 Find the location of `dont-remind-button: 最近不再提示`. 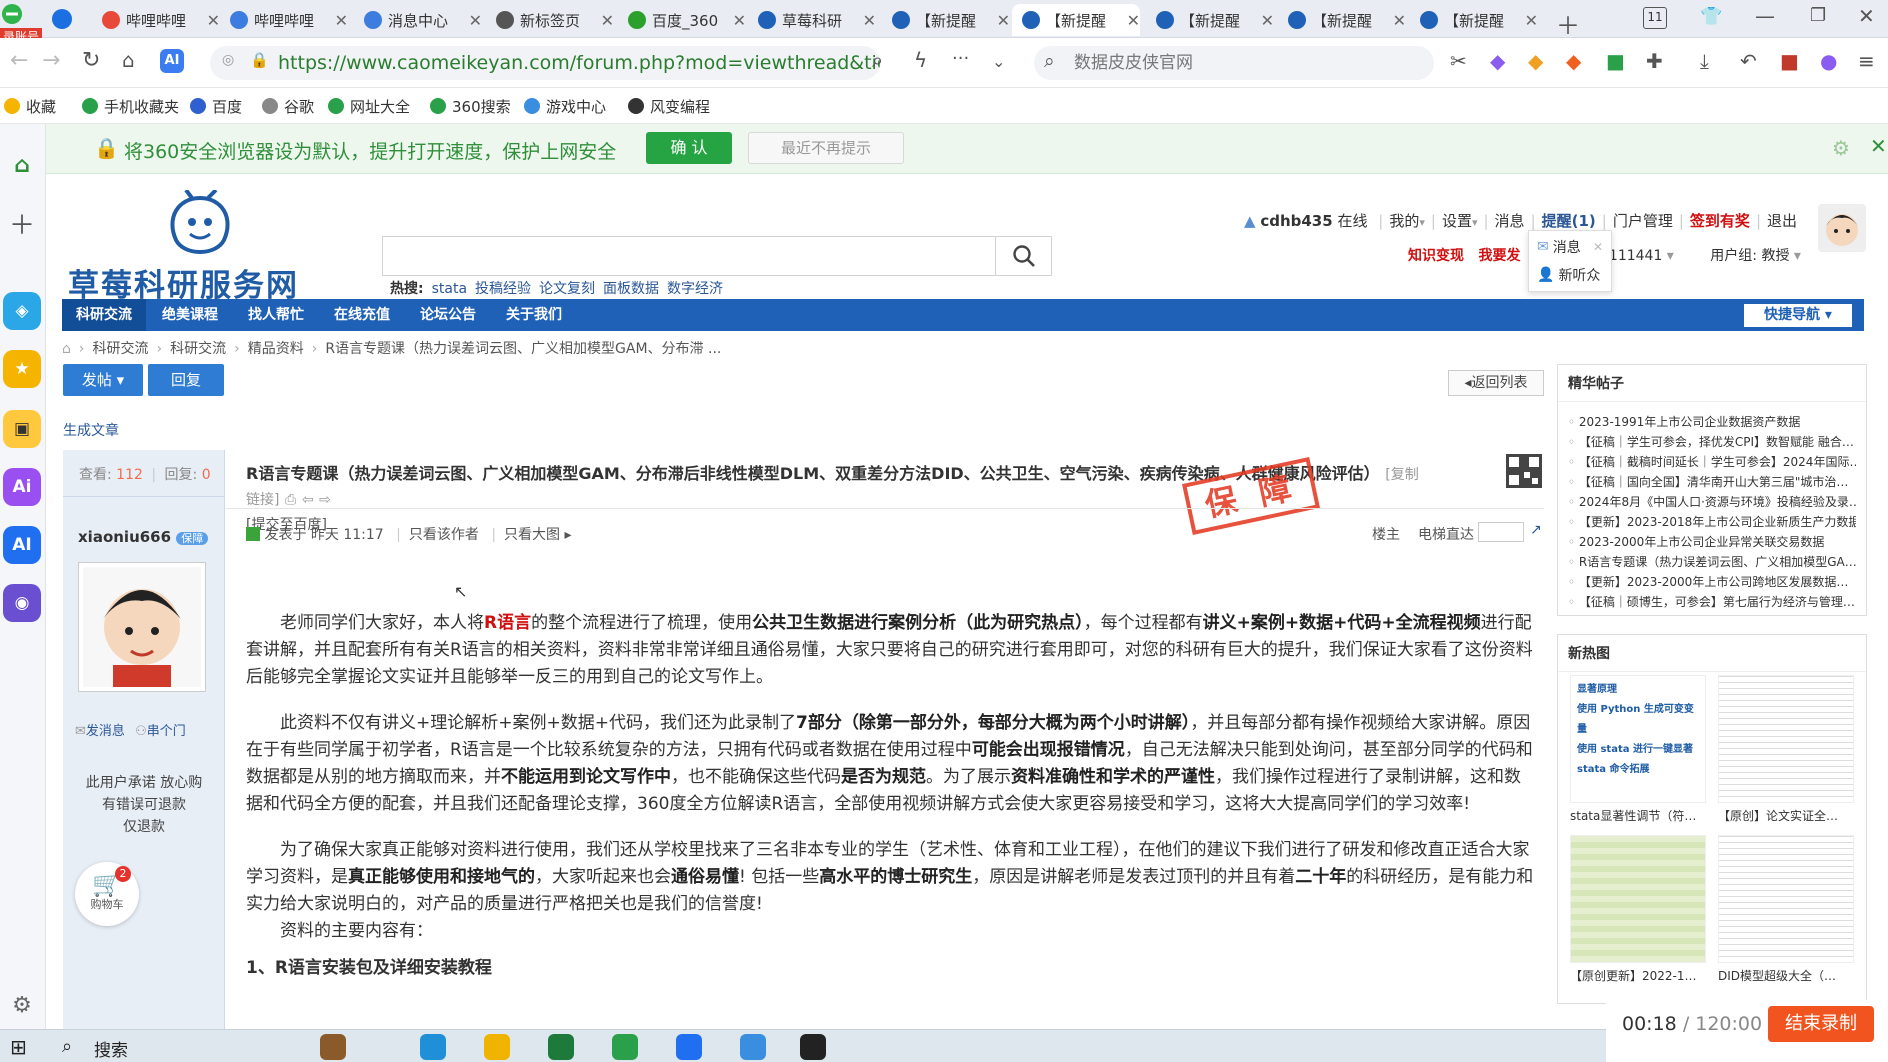

dont-remind-button: 最近不再提示 is located at coordinates (826, 148).